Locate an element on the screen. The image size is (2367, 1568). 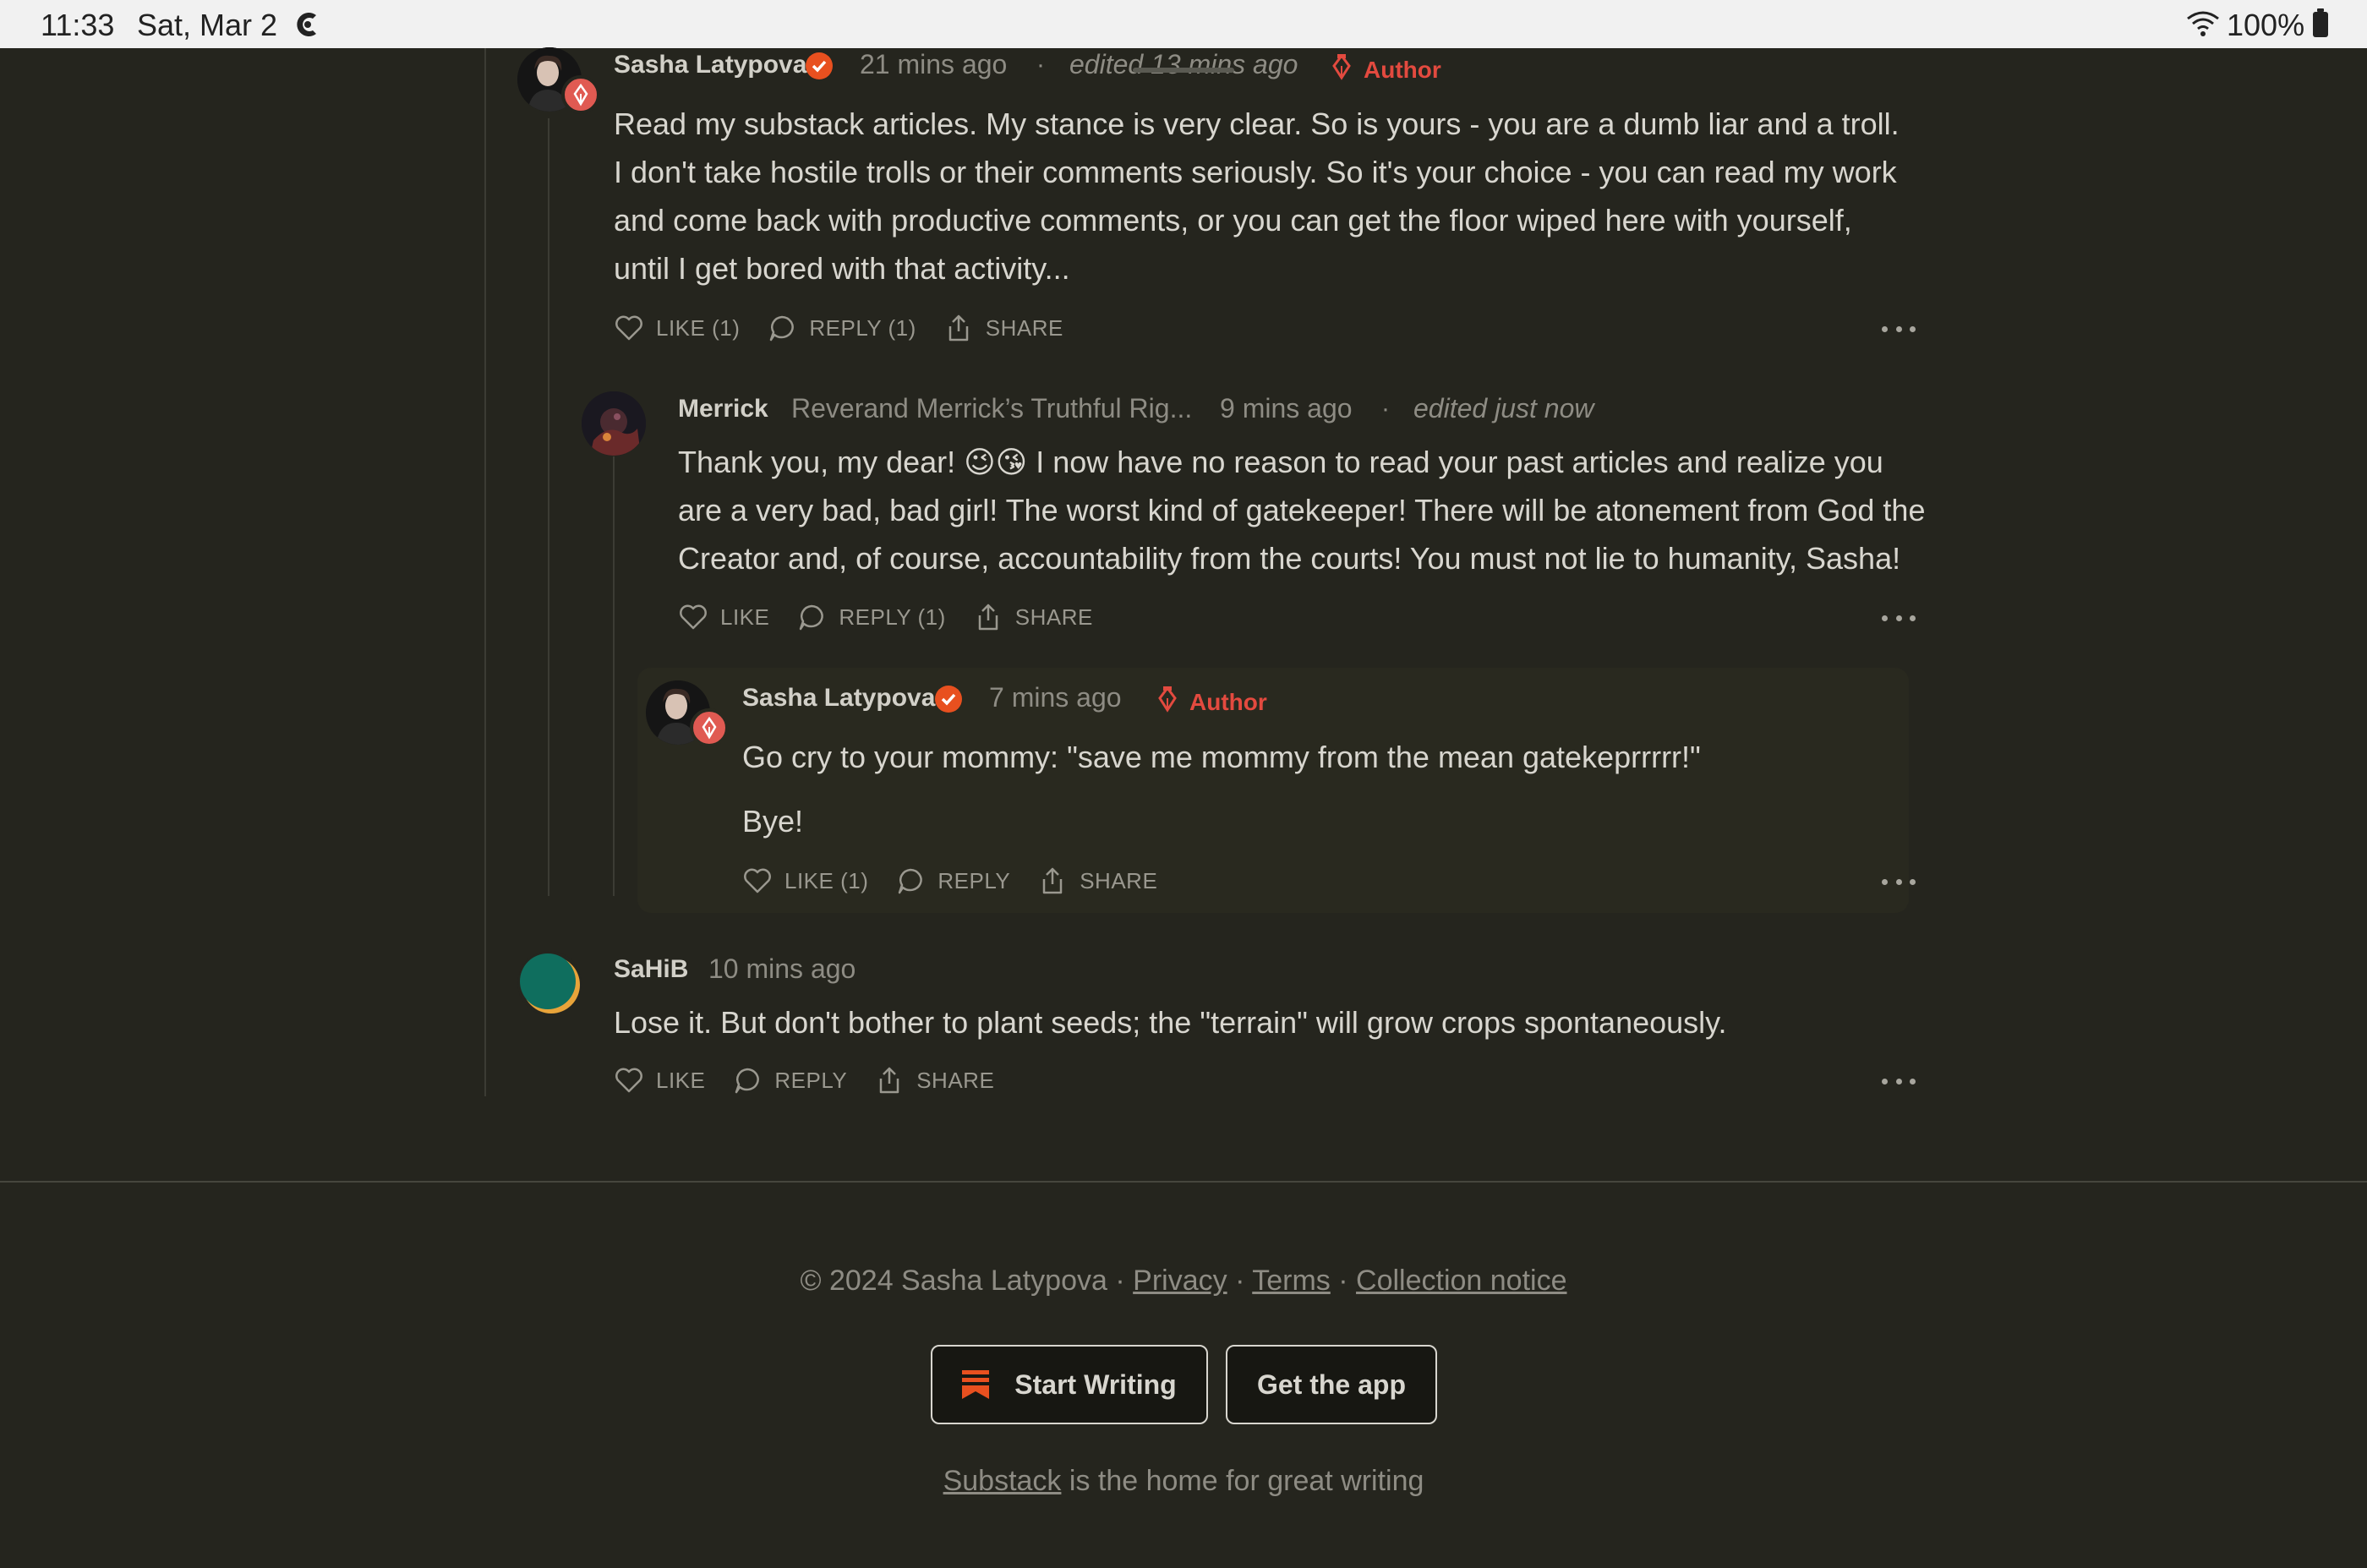
substack-link: Substack is located at coordinates (1002, 1481).